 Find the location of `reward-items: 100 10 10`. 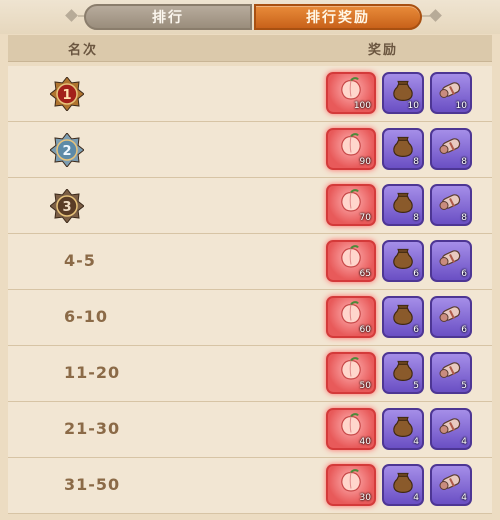

reward-items: 100 10 10 is located at coordinates (399, 93).